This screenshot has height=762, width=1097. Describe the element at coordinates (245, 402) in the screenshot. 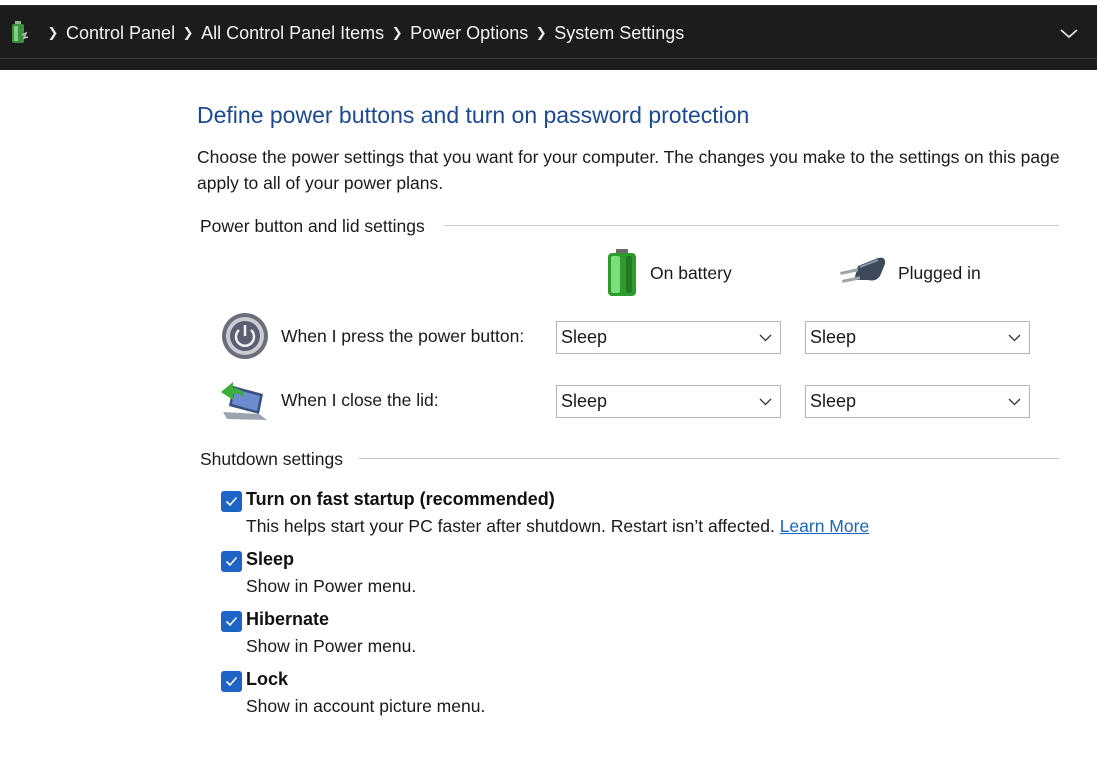

I see `laptop-lid-icon` at that location.